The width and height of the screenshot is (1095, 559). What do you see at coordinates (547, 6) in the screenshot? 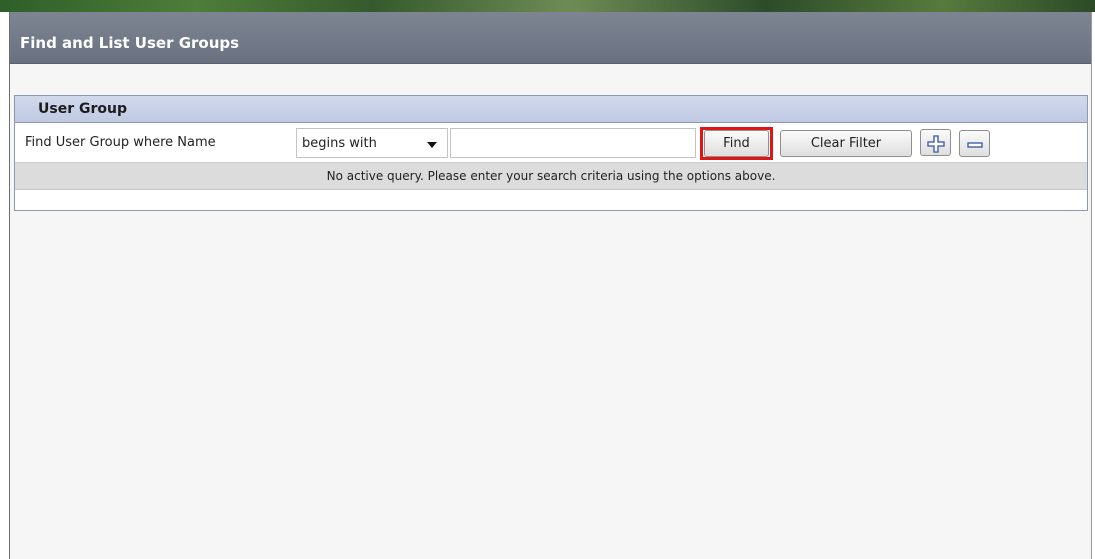
I see `background-strip` at bounding box center [547, 6].